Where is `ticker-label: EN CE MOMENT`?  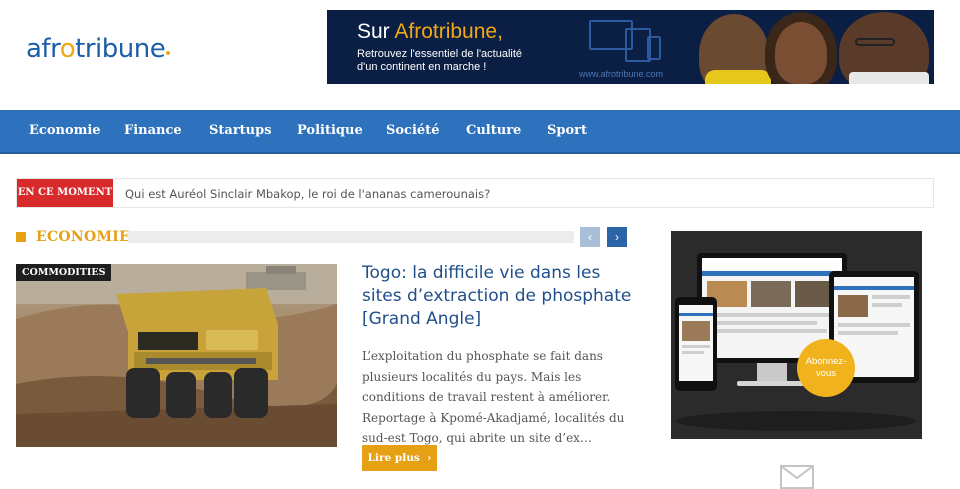
ticker-label: EN CE MOMENT is located at coordinates (65, 193).